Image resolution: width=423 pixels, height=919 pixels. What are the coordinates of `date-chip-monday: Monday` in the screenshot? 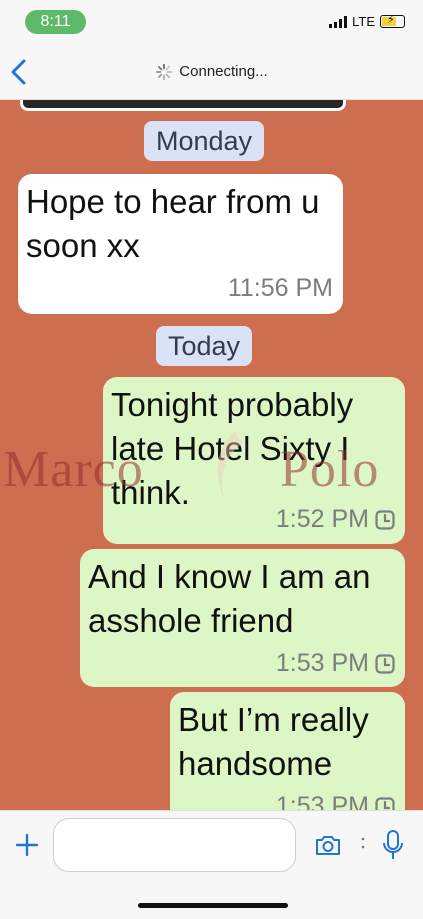 It's located at (204, 141).